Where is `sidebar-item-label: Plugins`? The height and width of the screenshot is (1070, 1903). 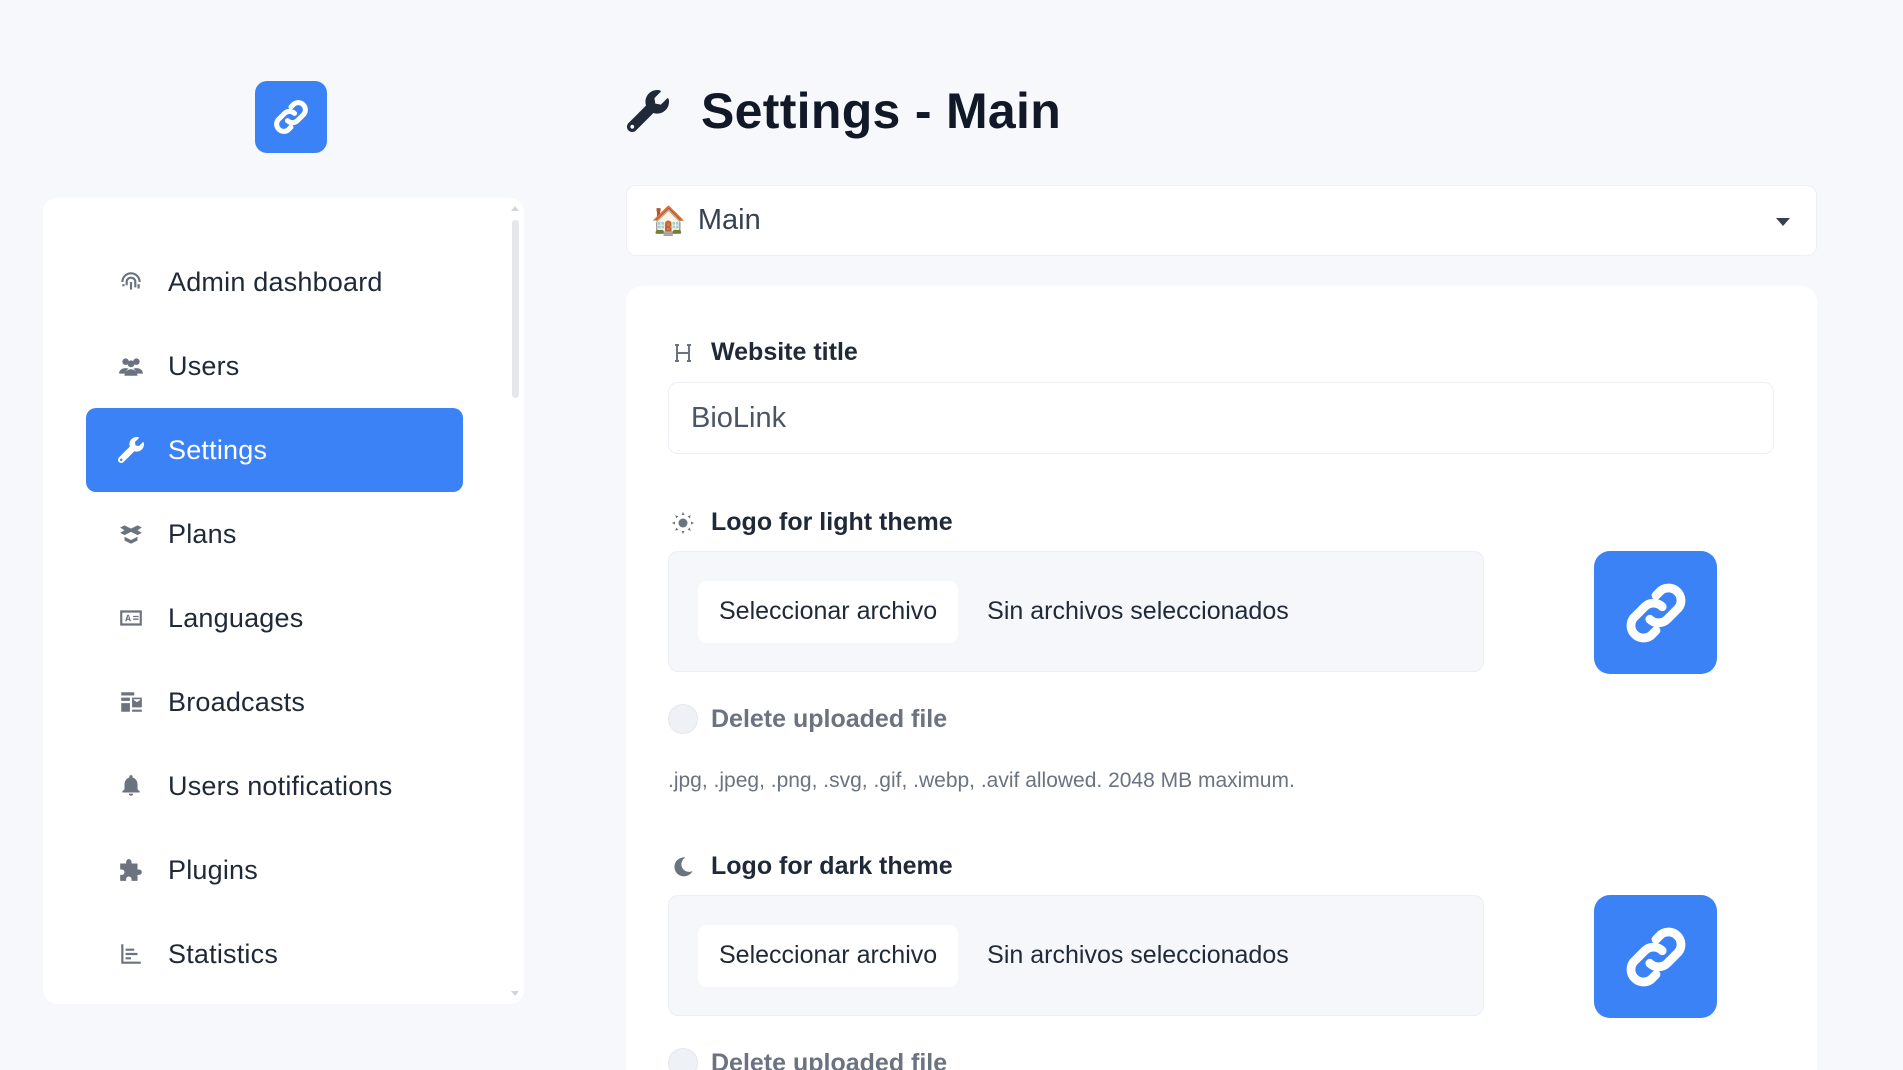
sidebar-item-label: Plugins is located at coordinates (213, 869).